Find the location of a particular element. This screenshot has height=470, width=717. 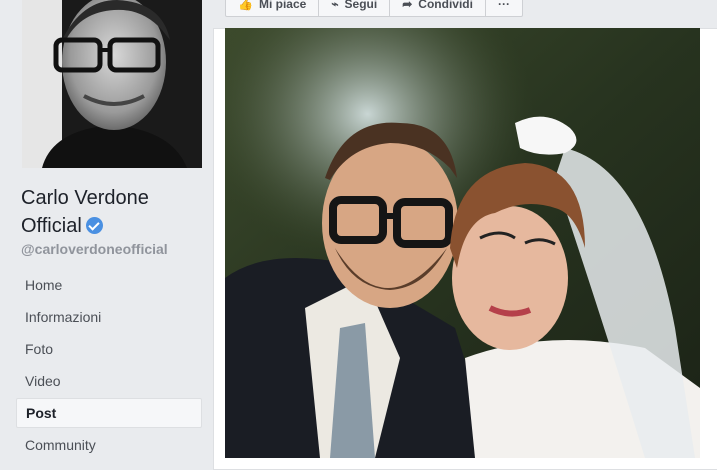

like-button: 👍 Mi piace is located at coordinates (273, 8).